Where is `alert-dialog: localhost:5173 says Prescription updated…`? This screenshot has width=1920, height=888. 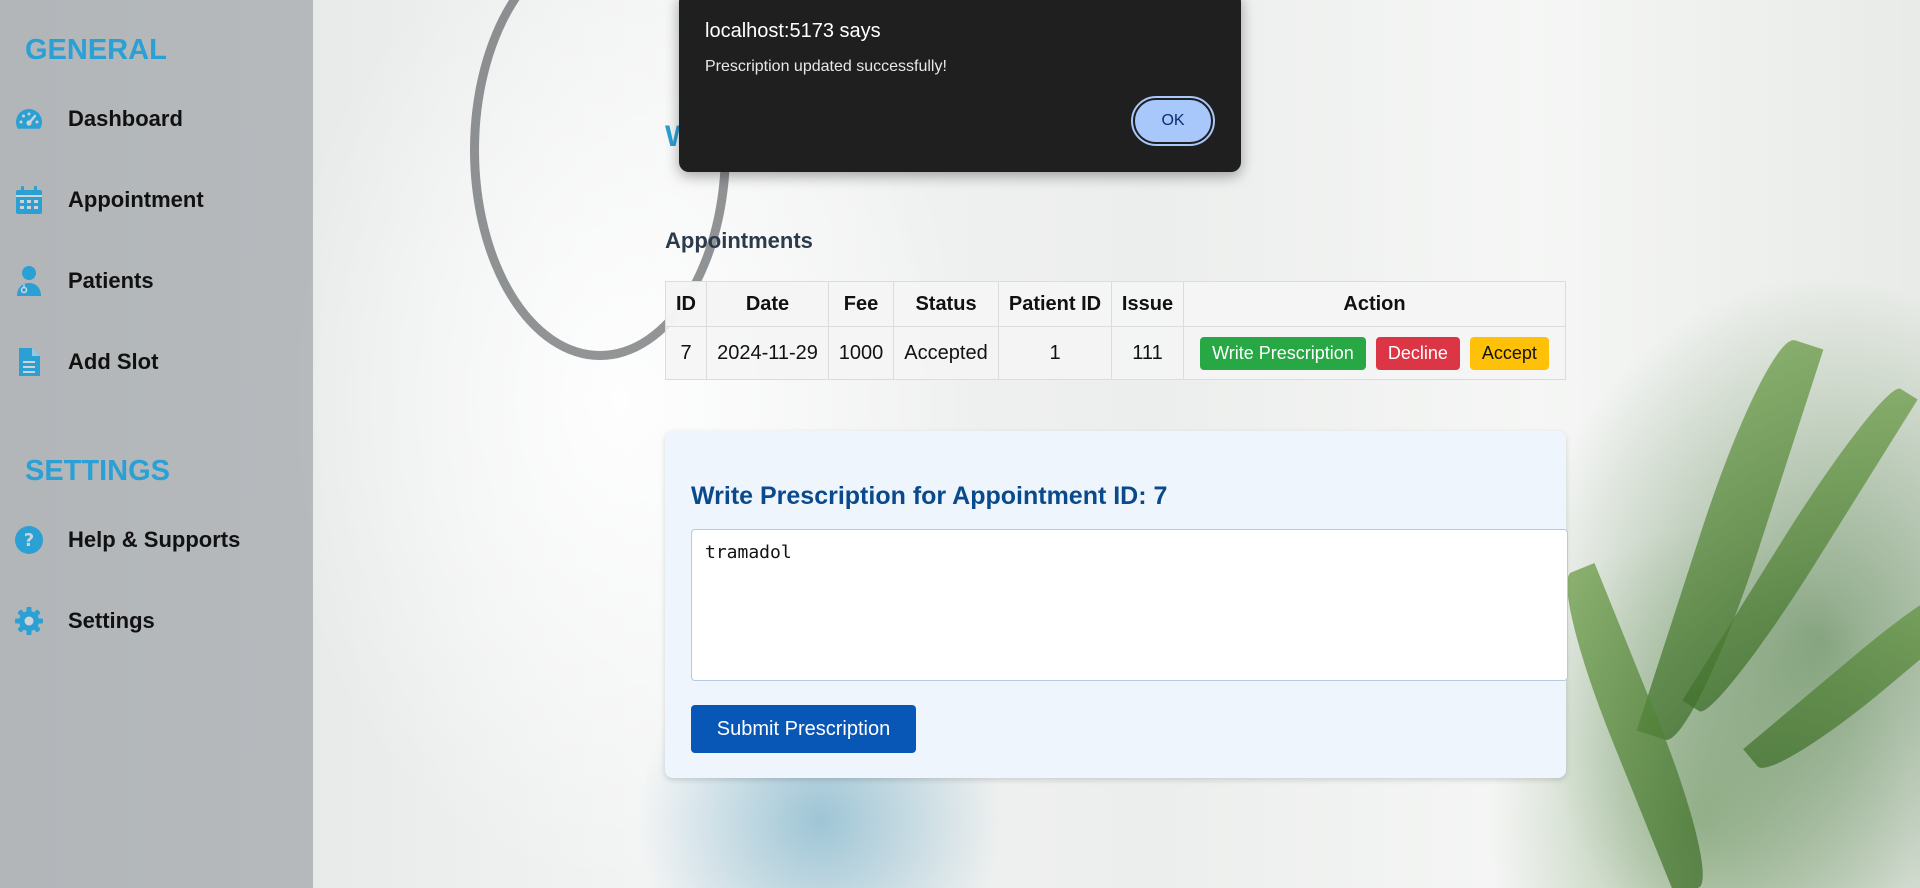 alert-dialog: localhost:5173 says Prescription updated… is located at coordinates (960, 86).